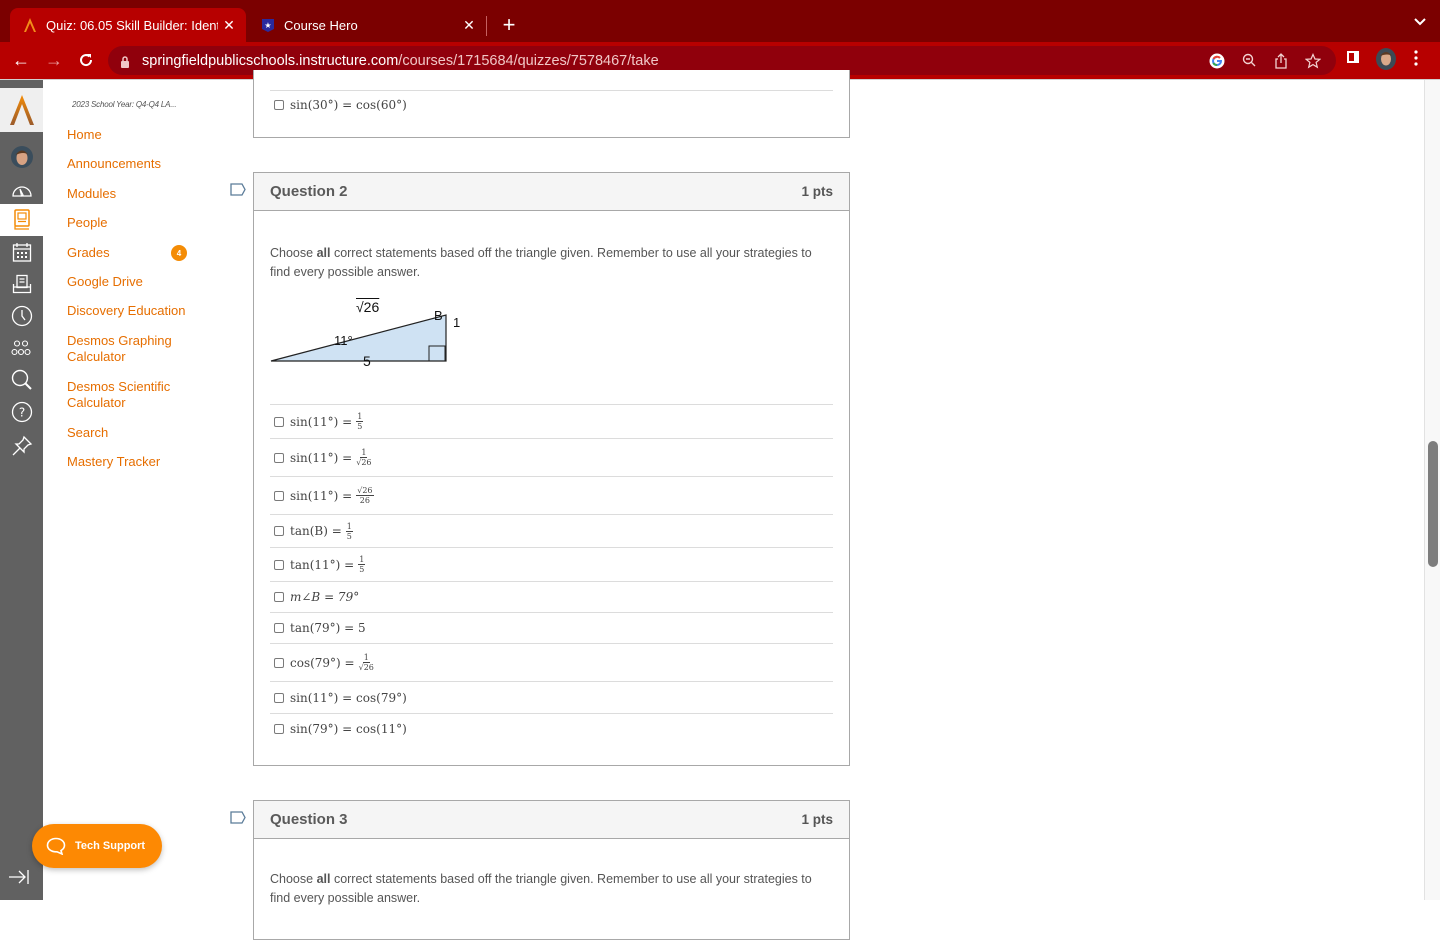 Image resolution: width=1440 pixels, height=940 pixels. I want to click on hypotenuse-label: √26, so click(368, 307).